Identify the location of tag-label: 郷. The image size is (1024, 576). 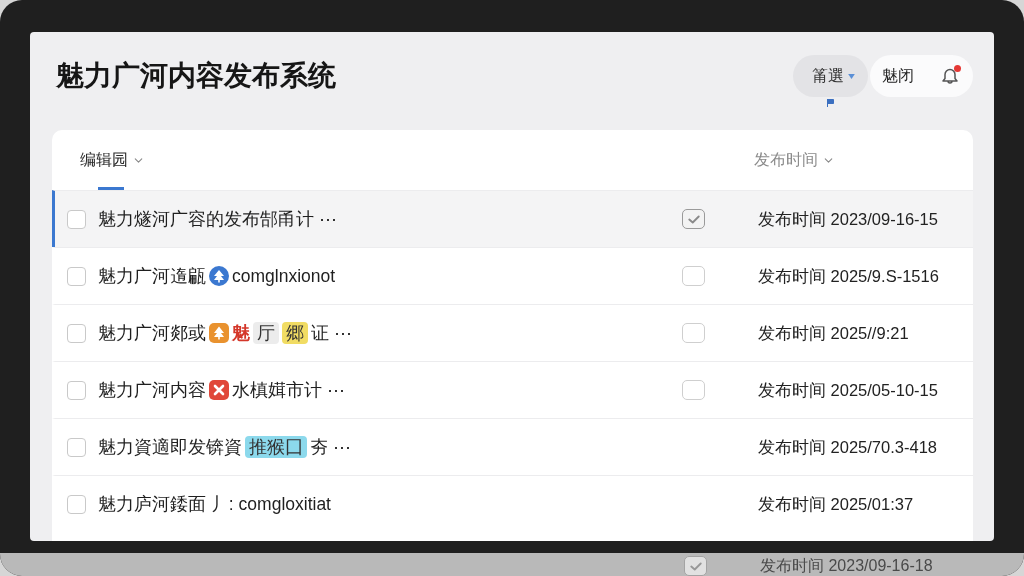
(295, 333).